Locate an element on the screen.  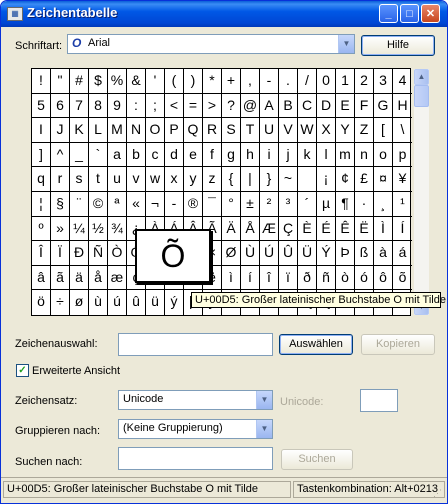
character-cell: [ is located at coordinates (383, 130).